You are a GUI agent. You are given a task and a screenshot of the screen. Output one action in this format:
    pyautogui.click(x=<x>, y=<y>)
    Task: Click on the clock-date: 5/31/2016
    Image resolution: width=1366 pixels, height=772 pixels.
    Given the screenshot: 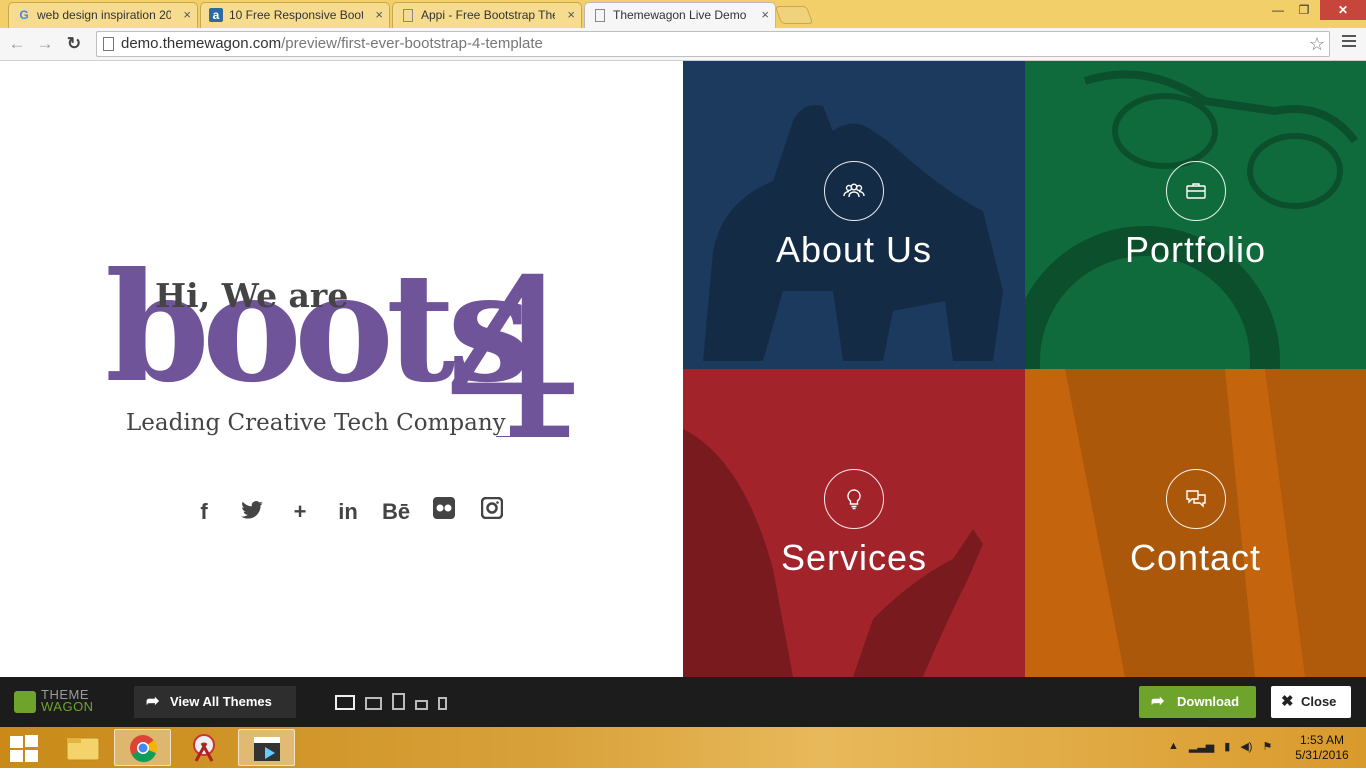 What is the action you would take?
    pyautogui.click(x=1322, y=755)
    